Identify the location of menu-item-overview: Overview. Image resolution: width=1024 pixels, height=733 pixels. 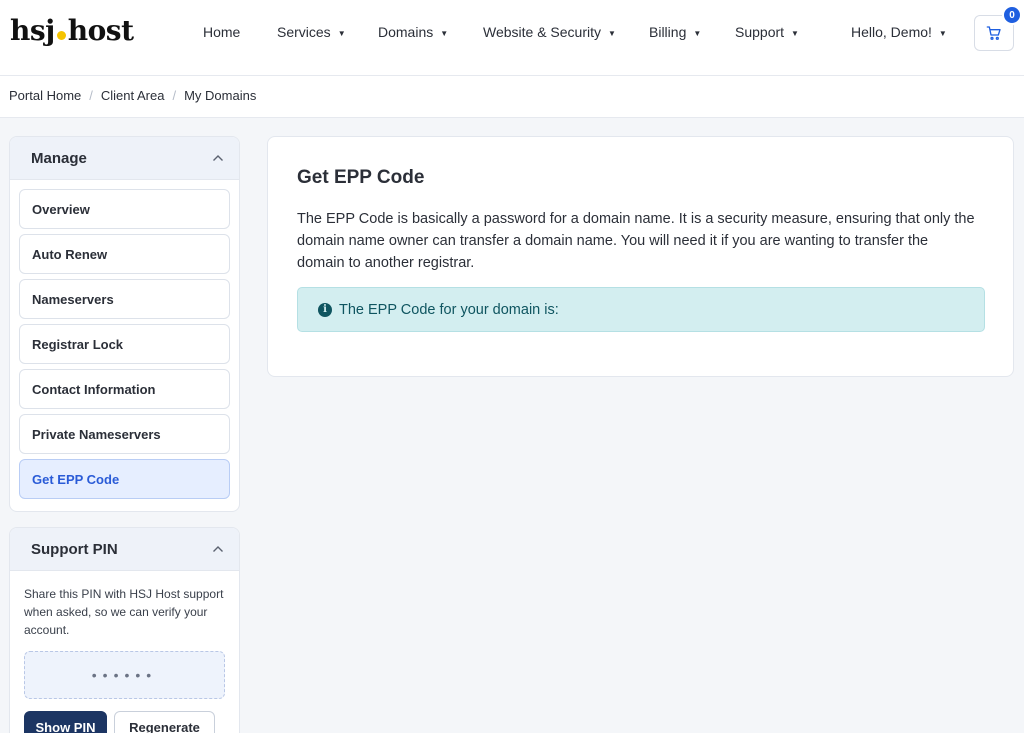
(124, 209).